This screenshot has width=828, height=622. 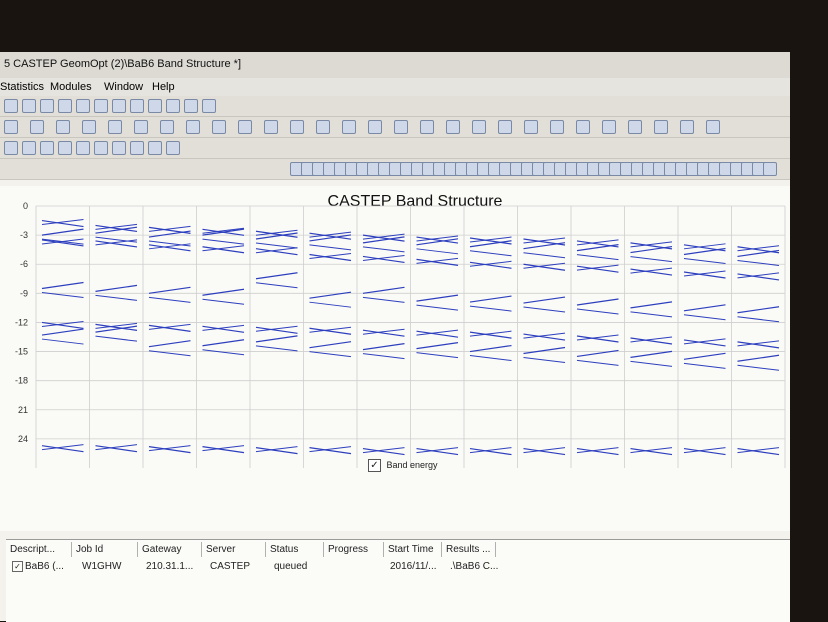 What do you see at coordinates (234, 549) in the screenshot?
I see `col-server: Server` at bounding box center [234, 549].